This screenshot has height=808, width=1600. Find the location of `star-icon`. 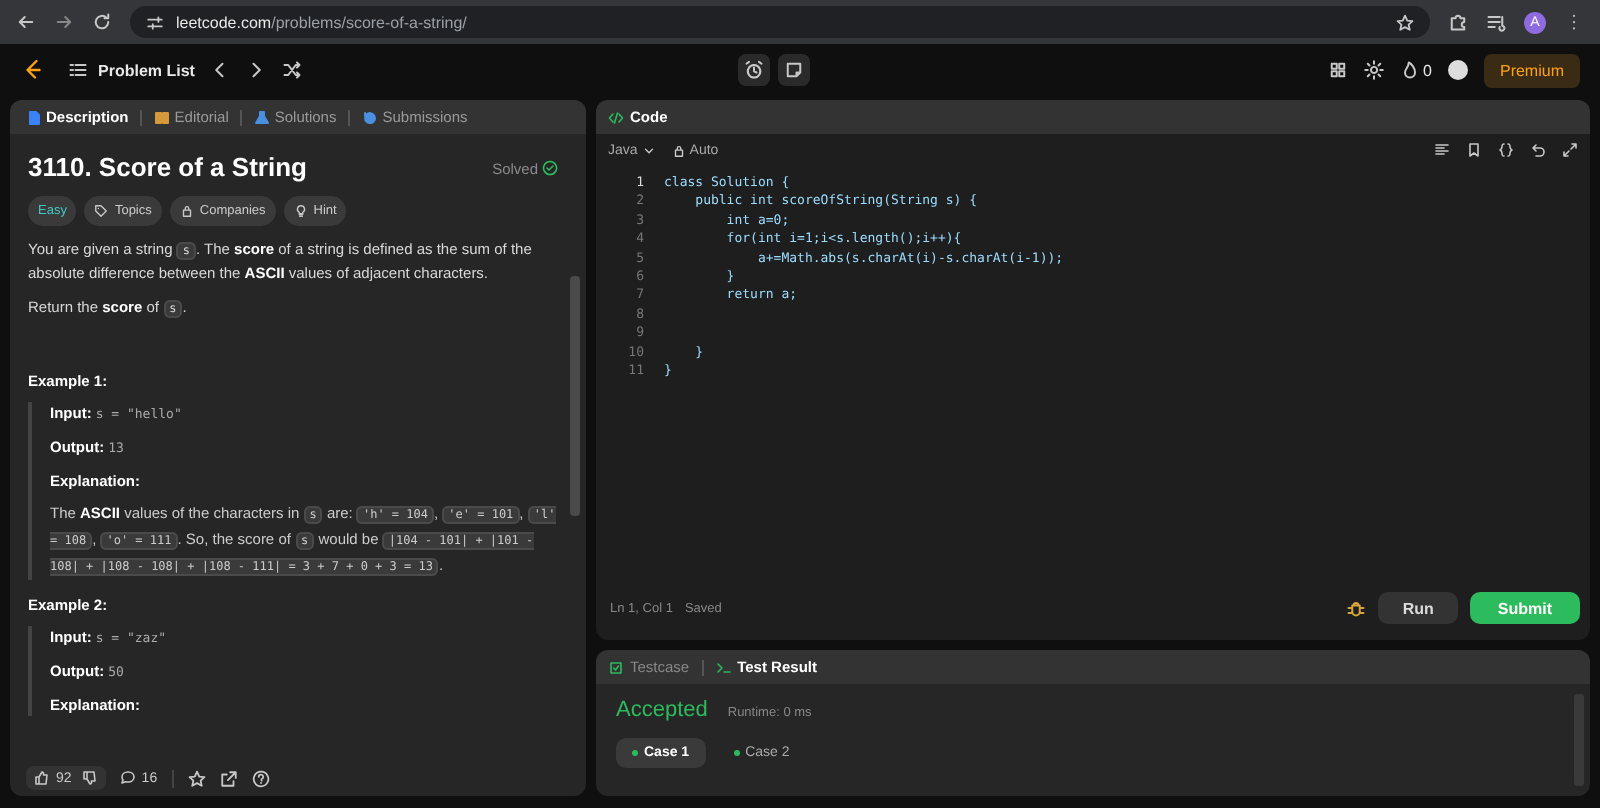

star-icon is located at coordinates (196, 778).